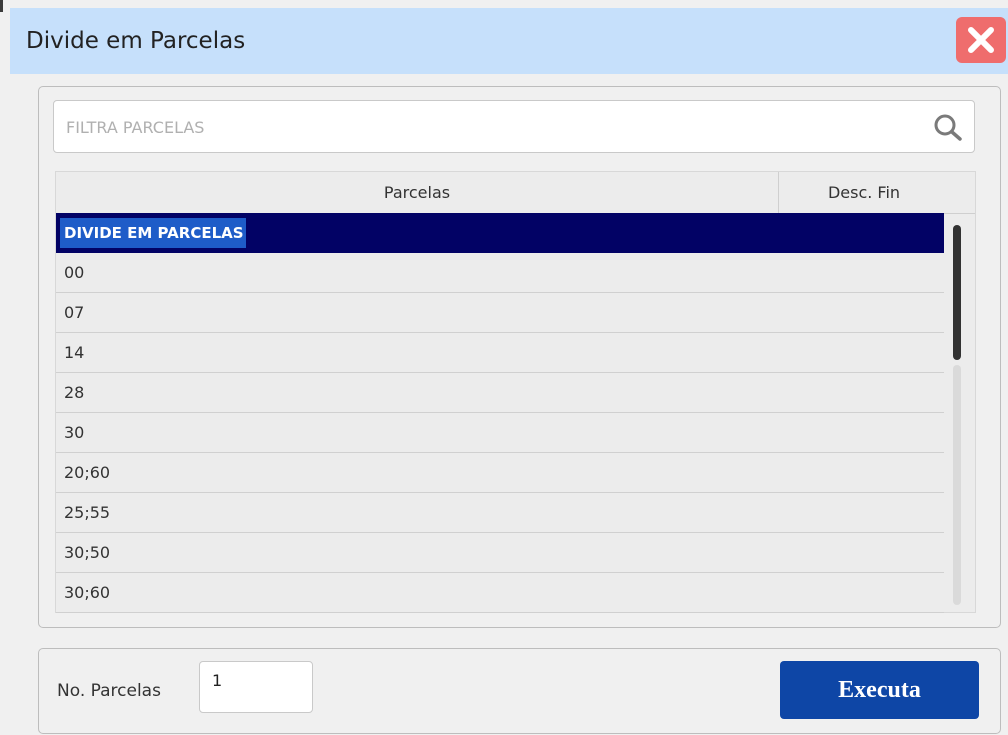 The image size is (1008, 735). Describe the element at coordinates (136, 41) in the screenshot. I see `dialog-title: Divide em Parcelas` at that location.